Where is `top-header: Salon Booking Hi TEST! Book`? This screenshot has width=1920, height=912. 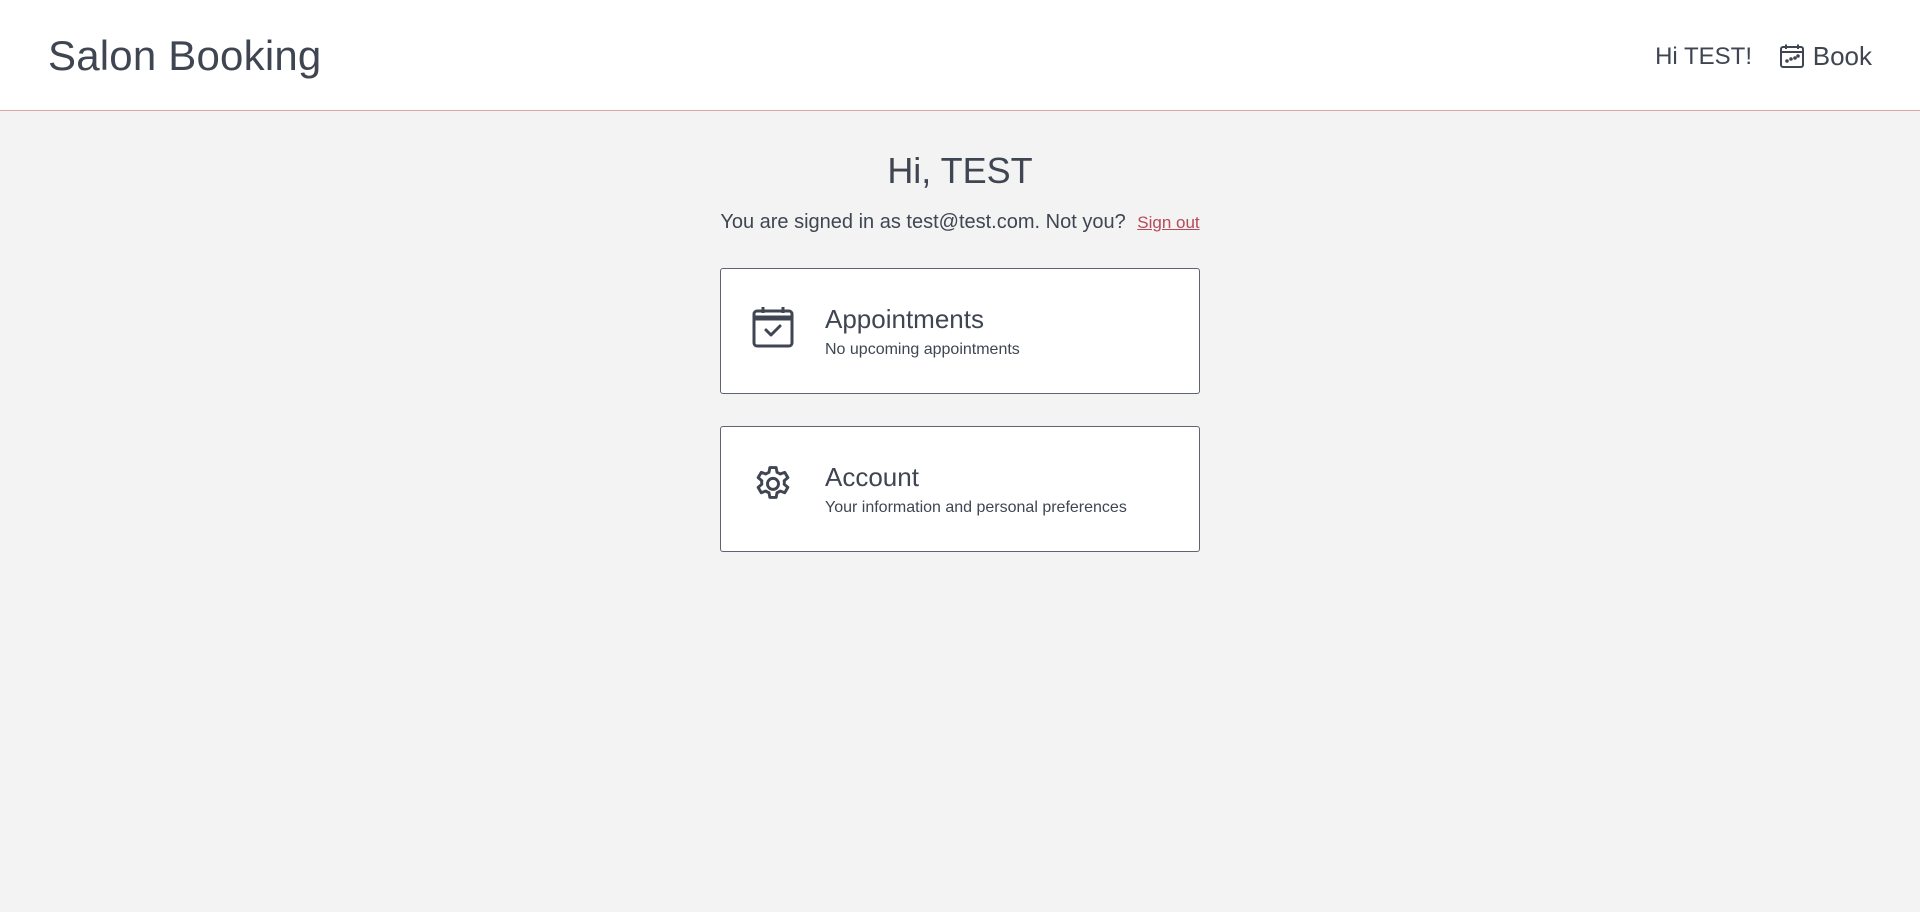 top-header: Salon Booking Hi TEST! Book is located at coordinates (960, 55).